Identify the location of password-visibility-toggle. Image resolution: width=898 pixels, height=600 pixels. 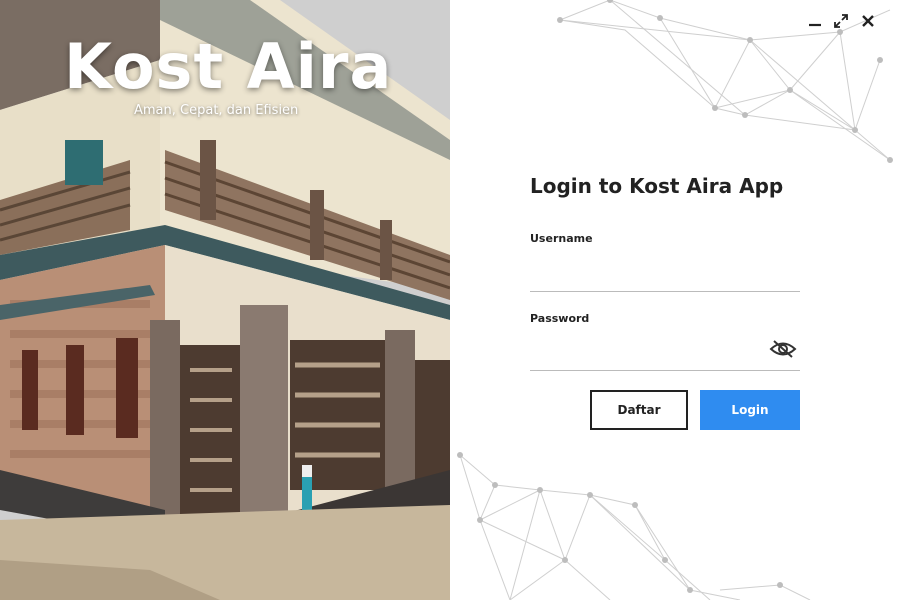
(783, 349).